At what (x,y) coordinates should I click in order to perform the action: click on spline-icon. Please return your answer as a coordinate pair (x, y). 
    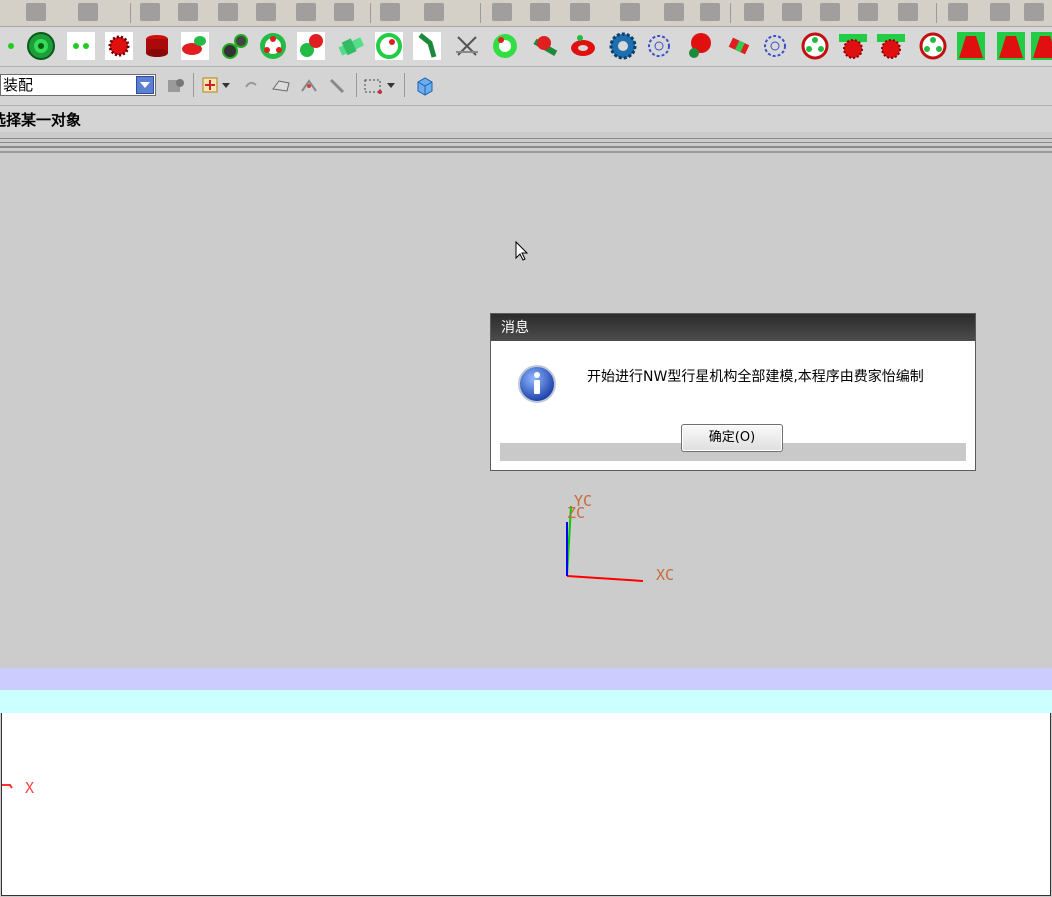
    Looking at the image, I should click on (540, 12).